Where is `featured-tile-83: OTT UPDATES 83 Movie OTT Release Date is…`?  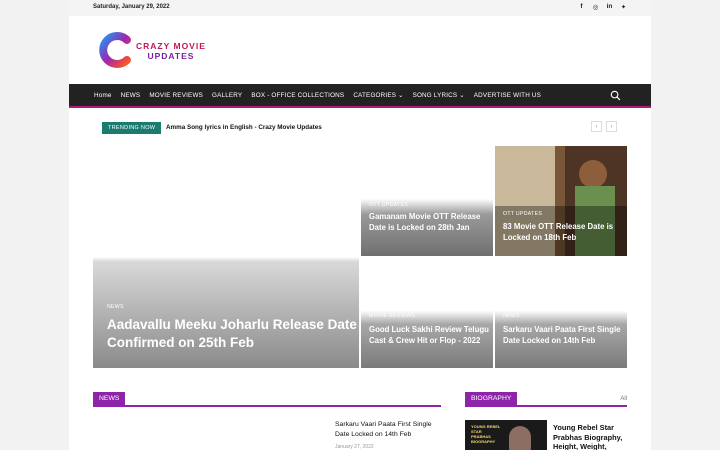
featured-tile-83: OTT UPDATES 83 Movie OTT Release Date is… is located at coordinates (561, 201).